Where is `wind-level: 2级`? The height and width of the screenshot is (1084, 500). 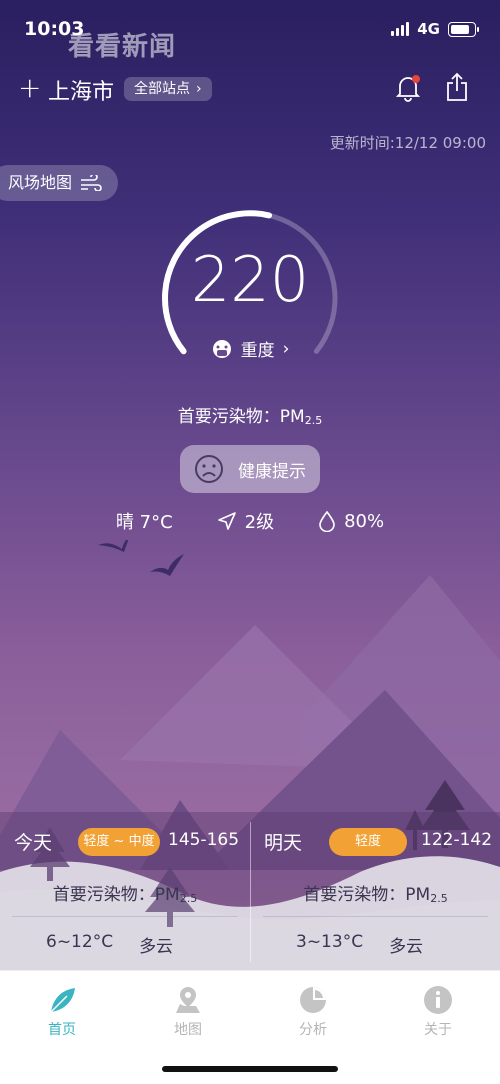 wind-level: 2级 is located at coordinates (245, 521).